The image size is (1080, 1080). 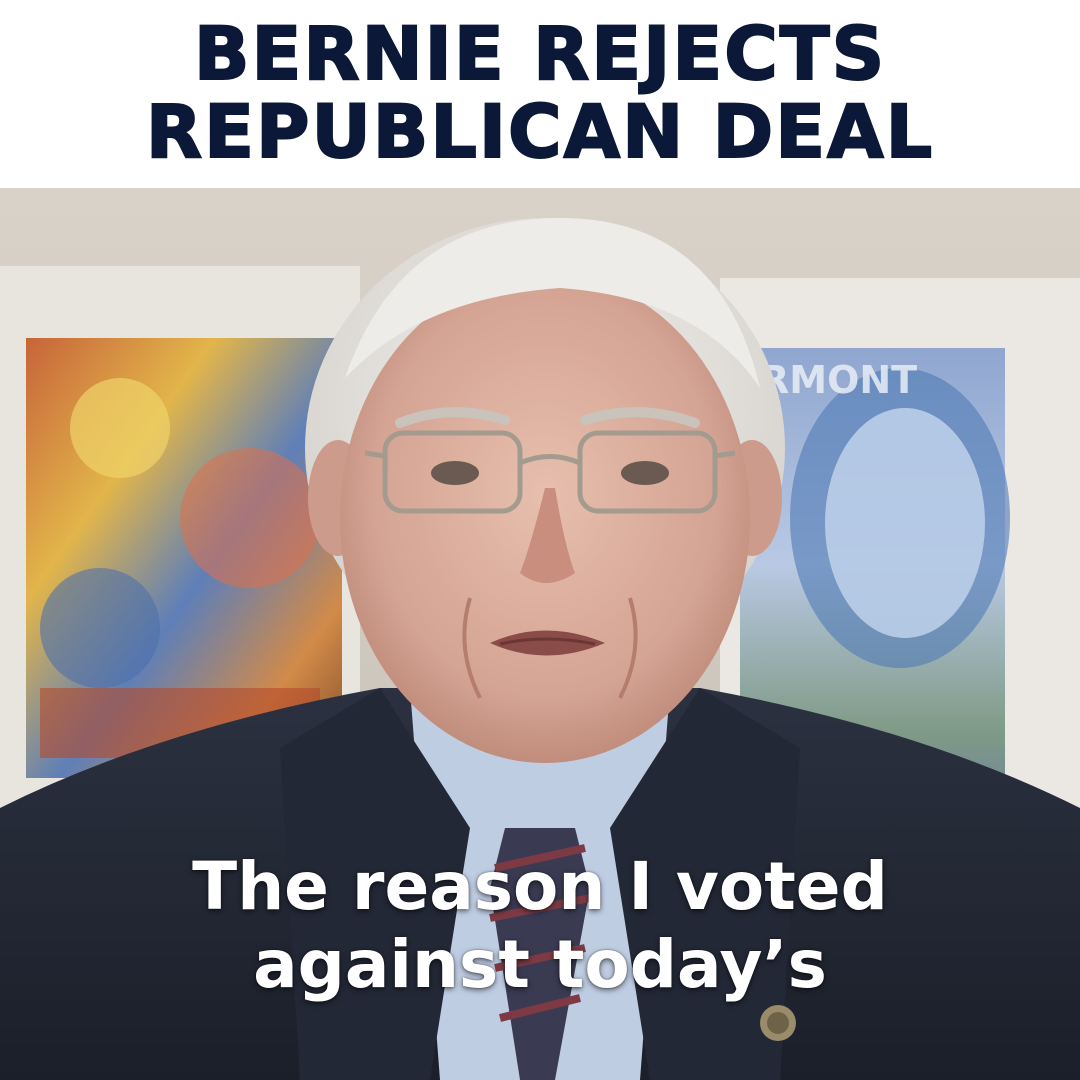 What do you see at coordinates (540, 54) in the screenshot?
I see `headline-line-1: BERNIE REJECTS` at bounding box center [540, 54].